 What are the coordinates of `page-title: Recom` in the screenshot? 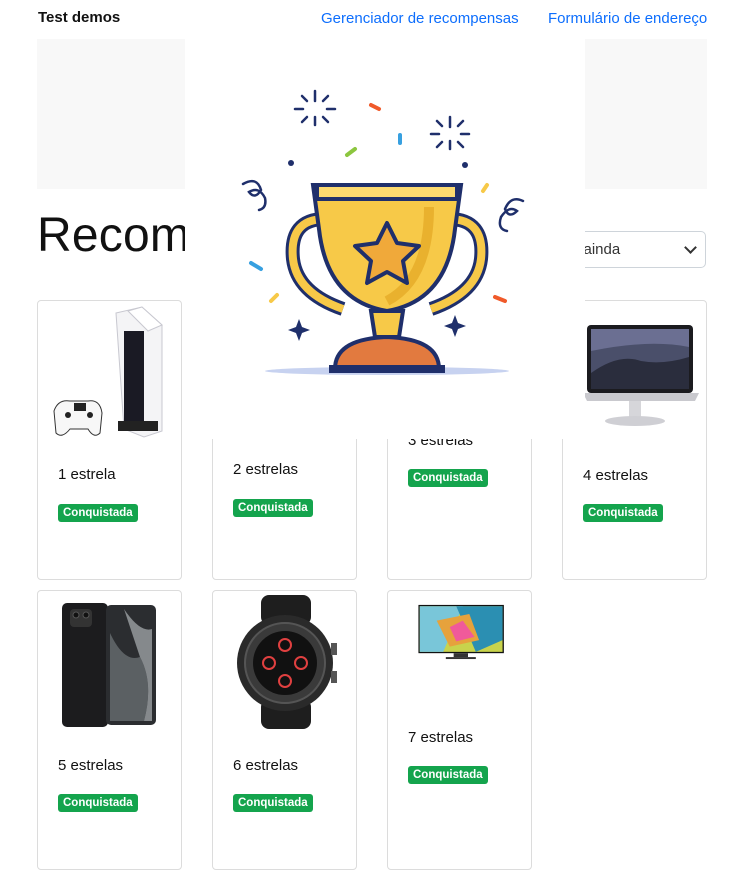 It's located at (114, 235).